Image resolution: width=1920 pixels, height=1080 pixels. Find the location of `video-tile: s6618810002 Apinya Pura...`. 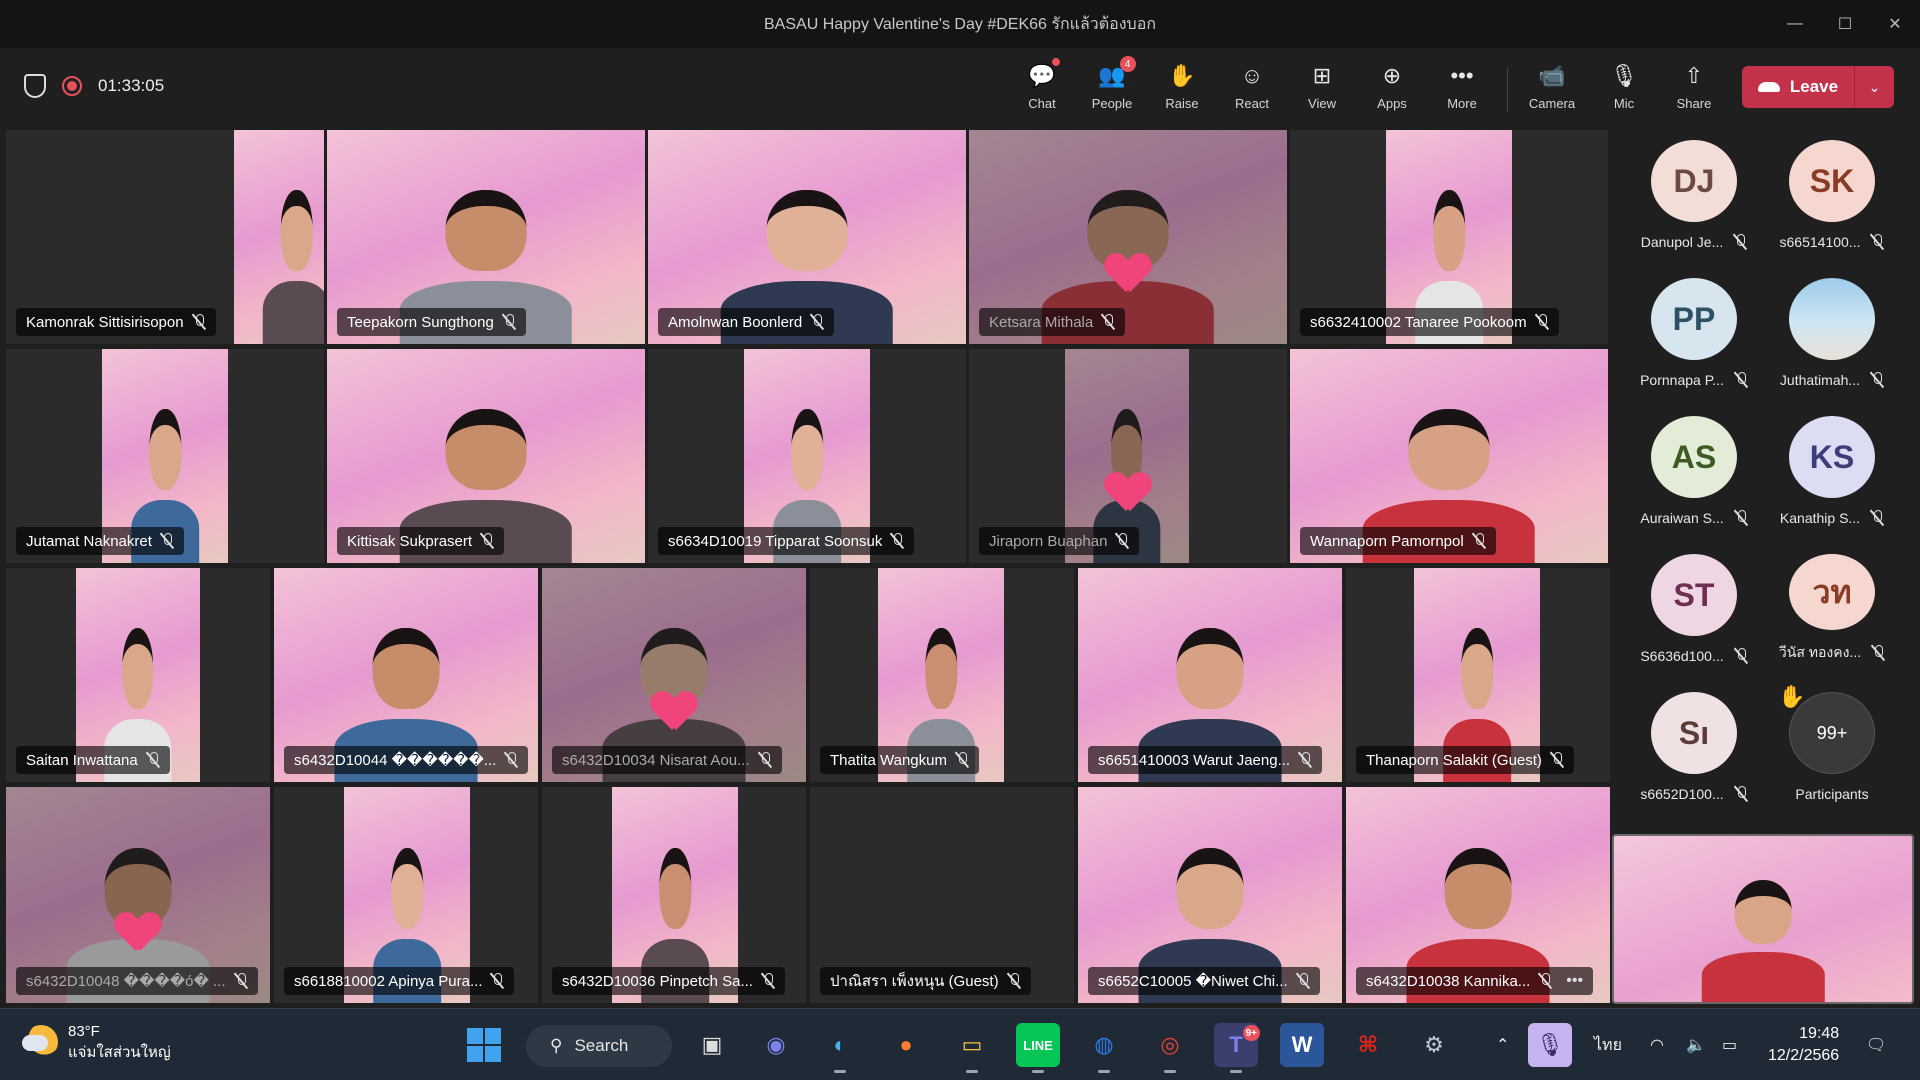

video-tile: s6618810002 Apinya Pura... is located at coordinates (406, 895).